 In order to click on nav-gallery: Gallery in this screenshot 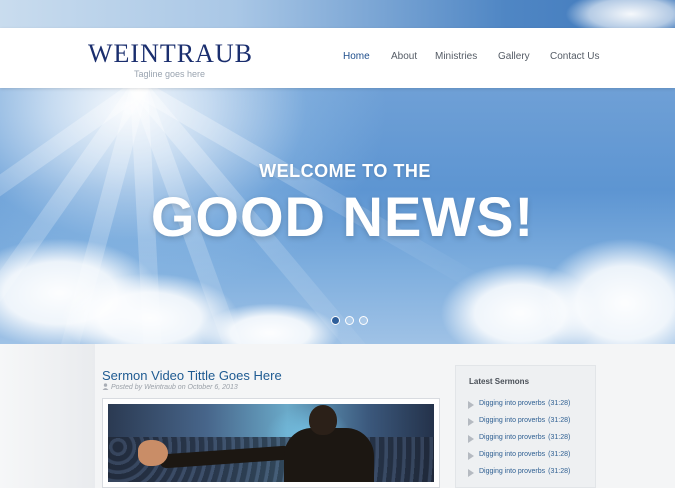, I will do `click(514, 56)`.